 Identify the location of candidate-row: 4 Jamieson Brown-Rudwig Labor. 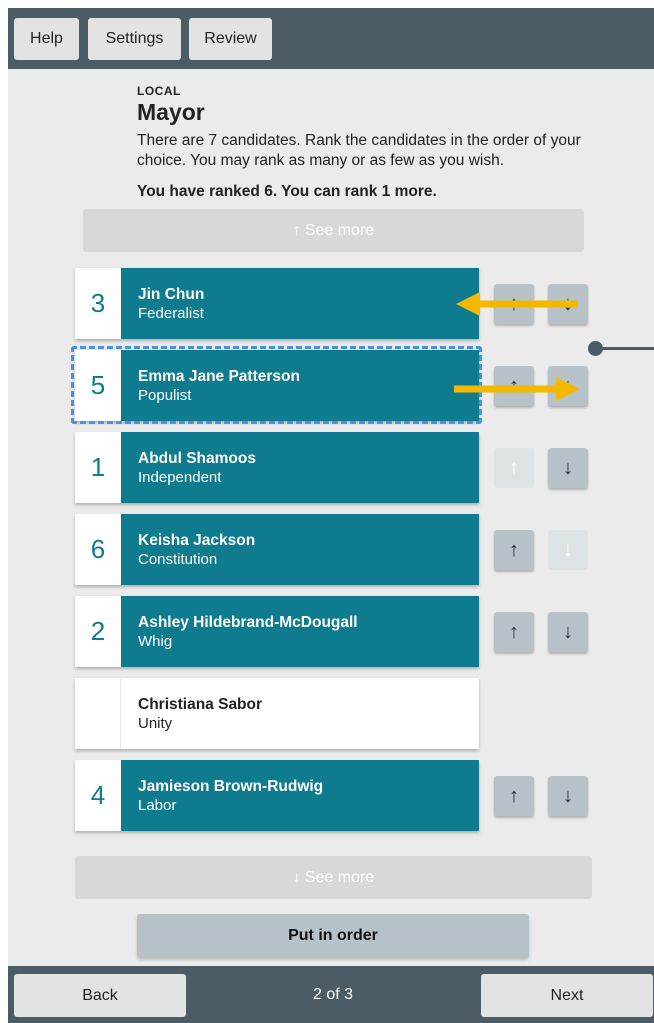
(277, 795).